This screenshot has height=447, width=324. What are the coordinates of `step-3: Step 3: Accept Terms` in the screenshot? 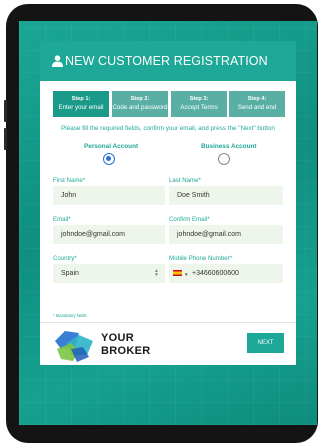 It's located at (199, 104).